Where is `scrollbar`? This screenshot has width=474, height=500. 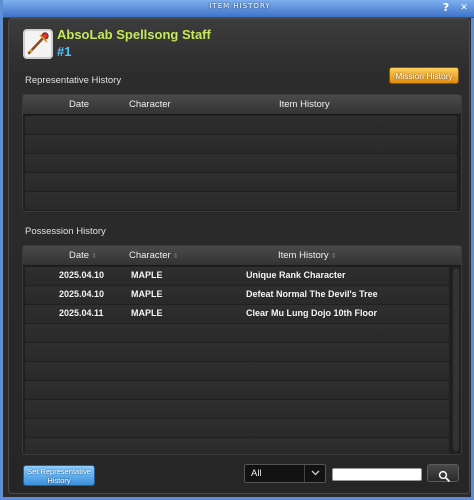 scrollbar is located at coordinates (456, 359).